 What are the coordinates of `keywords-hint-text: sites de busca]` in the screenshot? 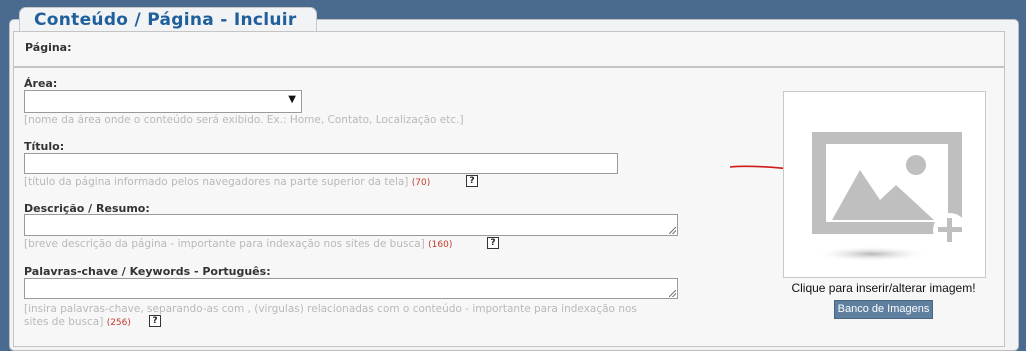 It's located at (64, 322).